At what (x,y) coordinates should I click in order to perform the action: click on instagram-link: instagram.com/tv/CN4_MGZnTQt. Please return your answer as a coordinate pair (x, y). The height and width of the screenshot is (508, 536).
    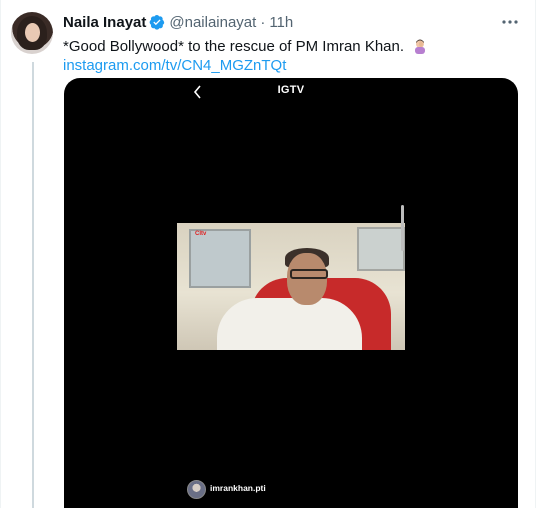
    Looking at the image, I should click on (174, 66).